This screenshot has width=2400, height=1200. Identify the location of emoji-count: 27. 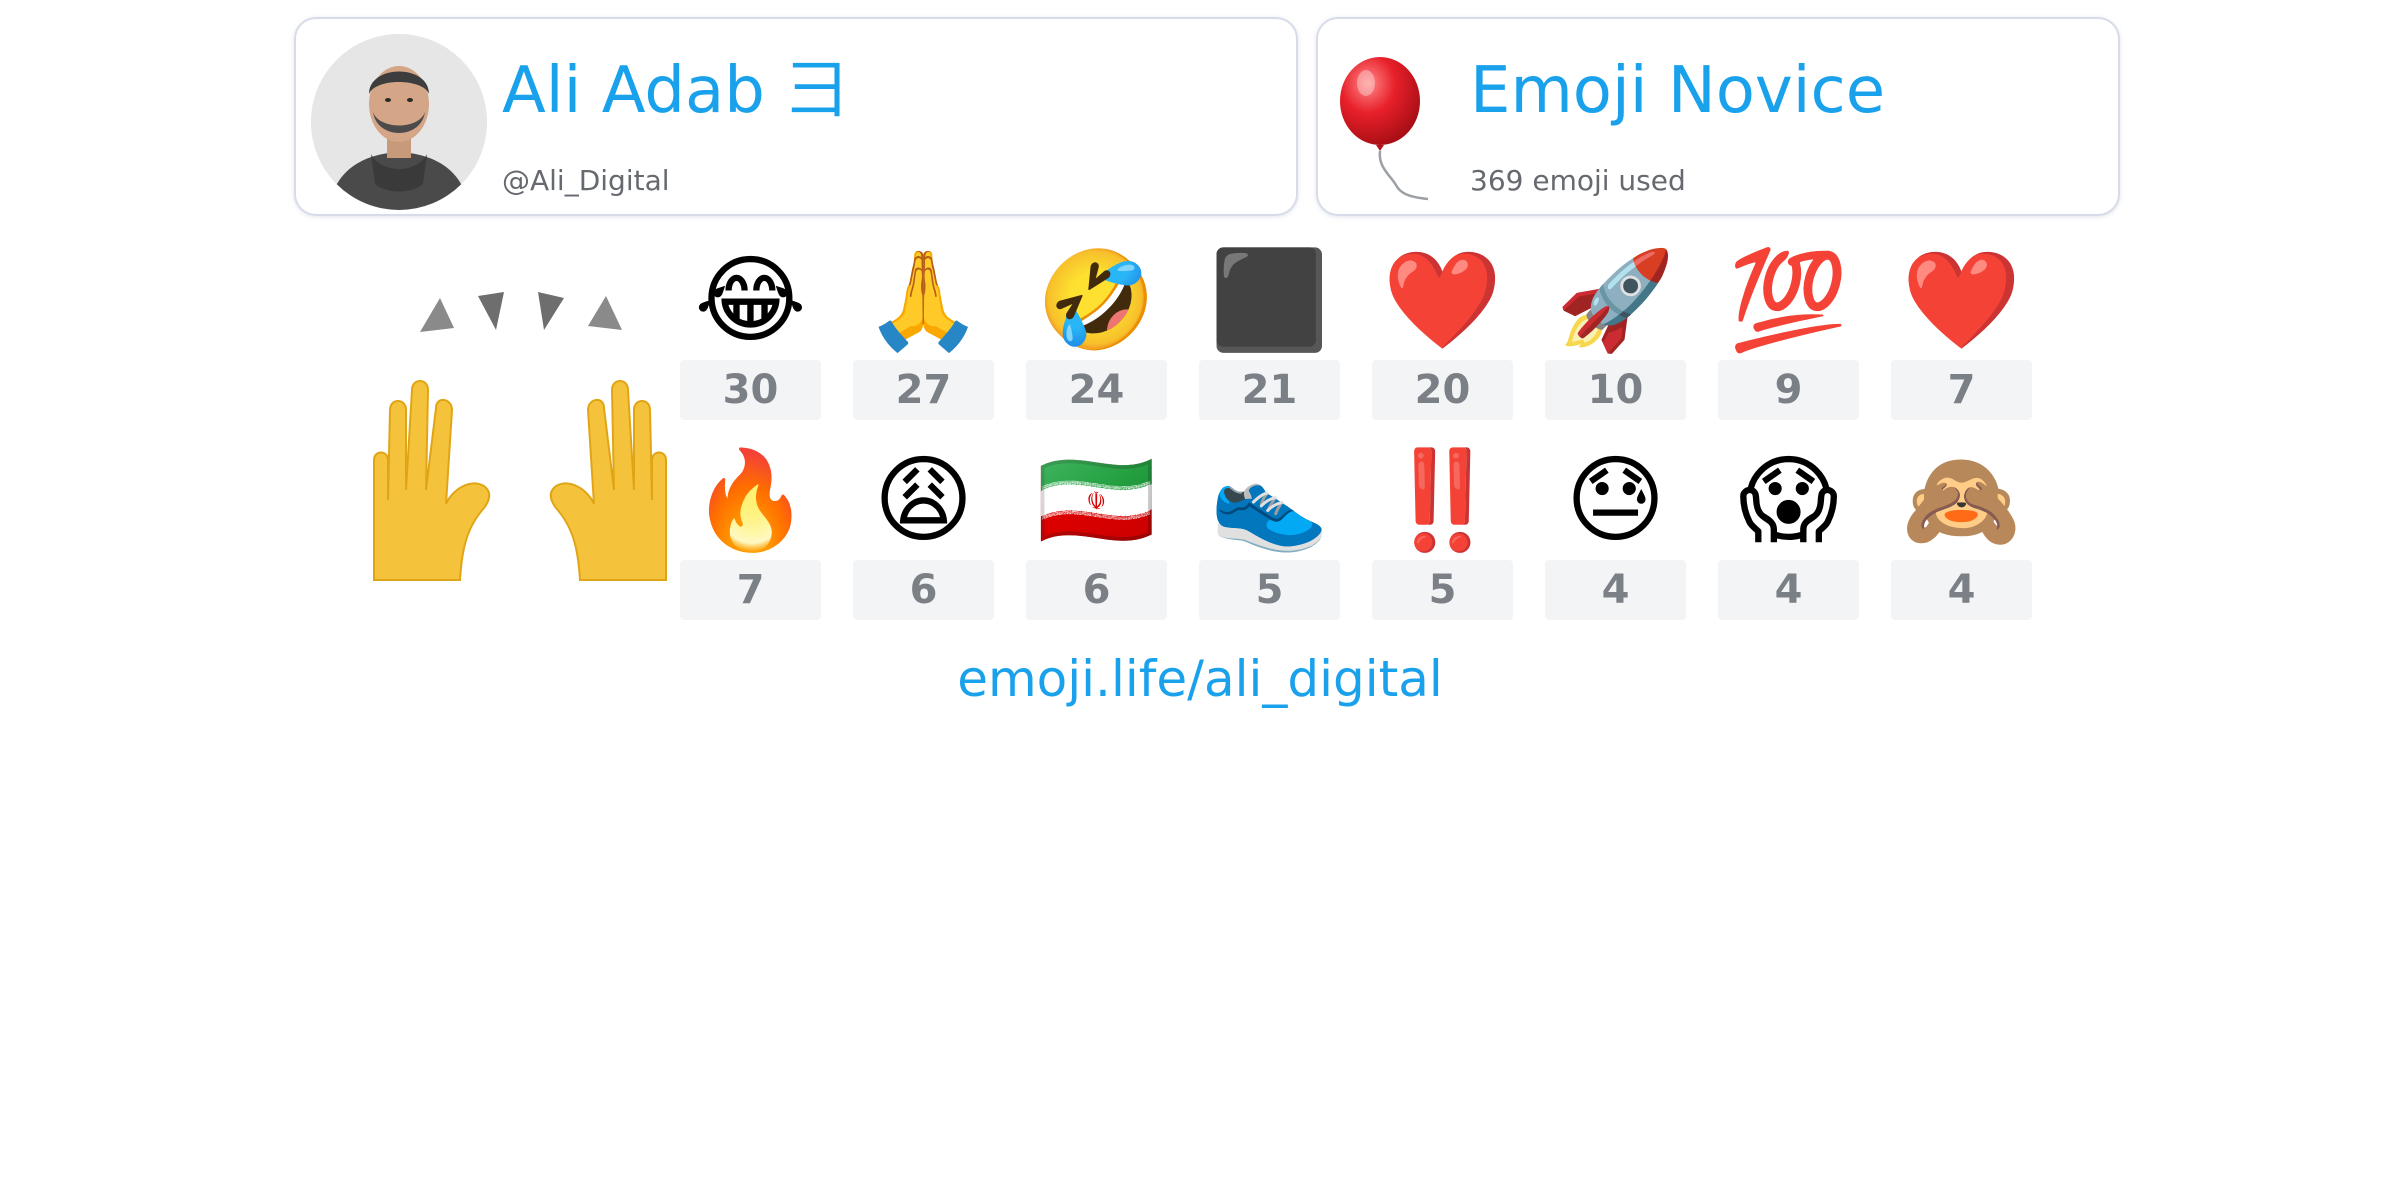
(923, 390).